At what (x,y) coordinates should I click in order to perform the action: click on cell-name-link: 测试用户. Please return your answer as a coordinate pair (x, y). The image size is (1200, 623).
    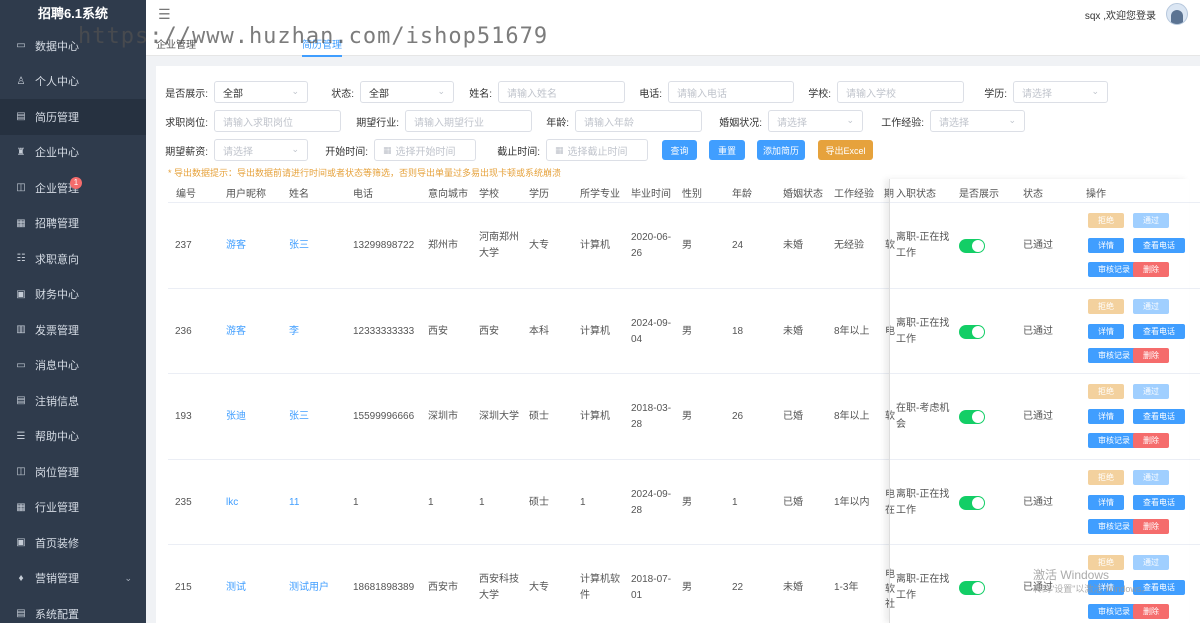
    Looking at the image, I should click on (309, 587).